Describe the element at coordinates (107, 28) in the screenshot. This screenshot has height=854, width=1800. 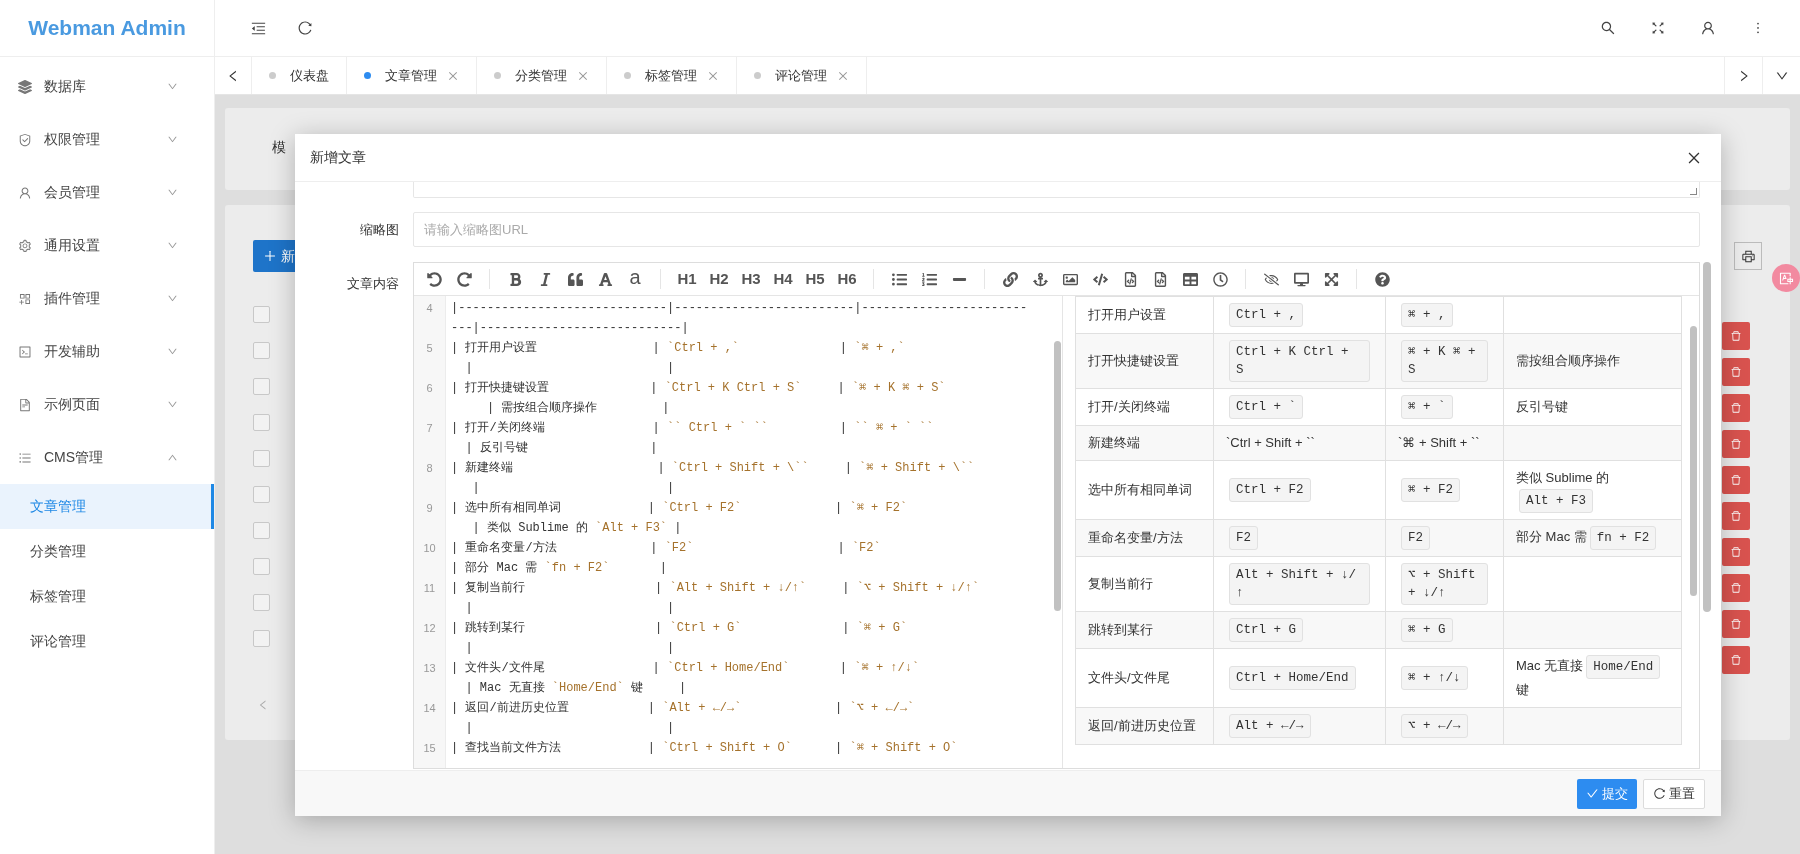
I see `app-logo: Webman Admin` at that location.